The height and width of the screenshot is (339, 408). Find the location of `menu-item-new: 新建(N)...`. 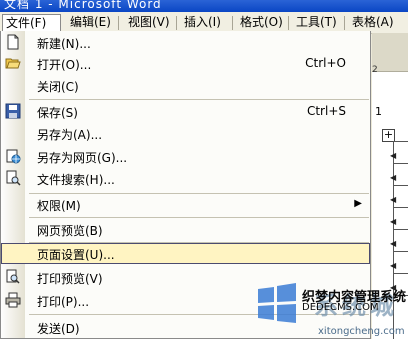

menu-item-new: 新建(N)... is located at coordinates (185, 42).